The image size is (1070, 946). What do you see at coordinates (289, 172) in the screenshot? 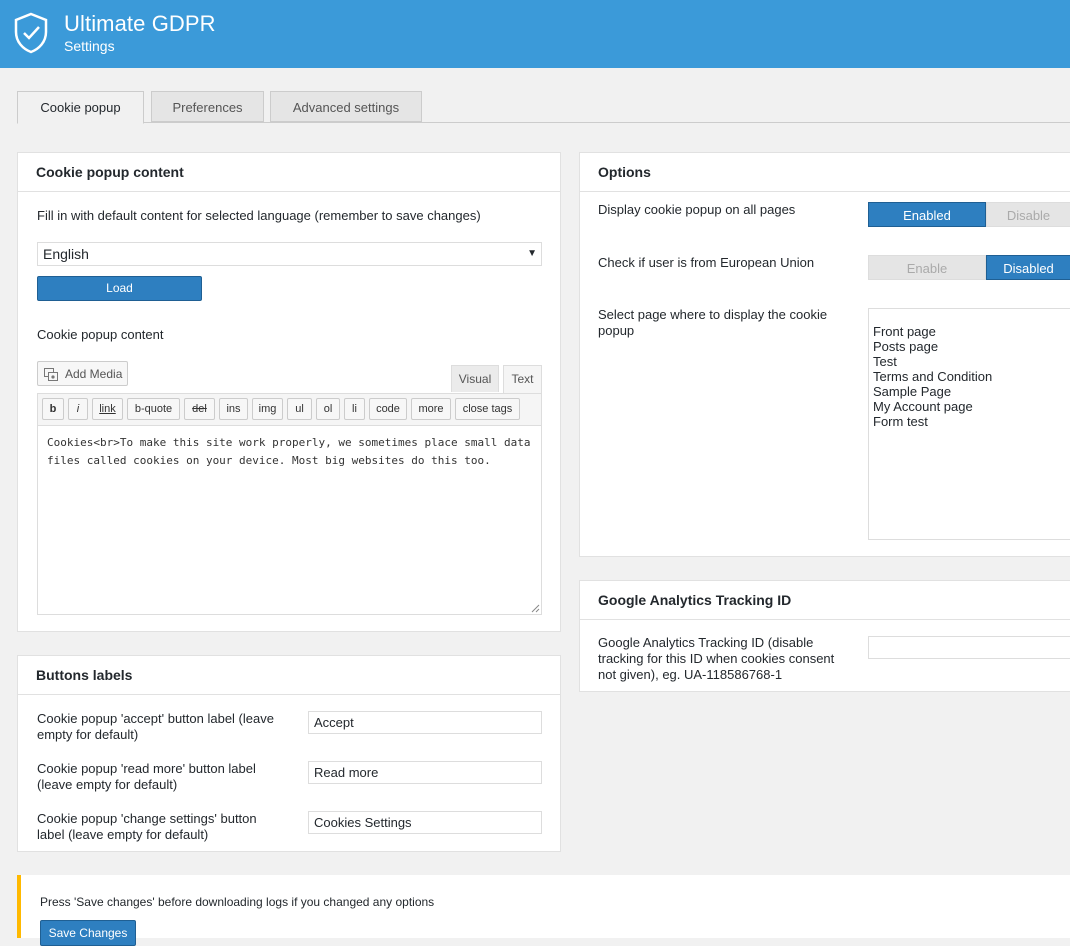
I see `panel-title: Cookie popup content` at bounding box center [289, 172].